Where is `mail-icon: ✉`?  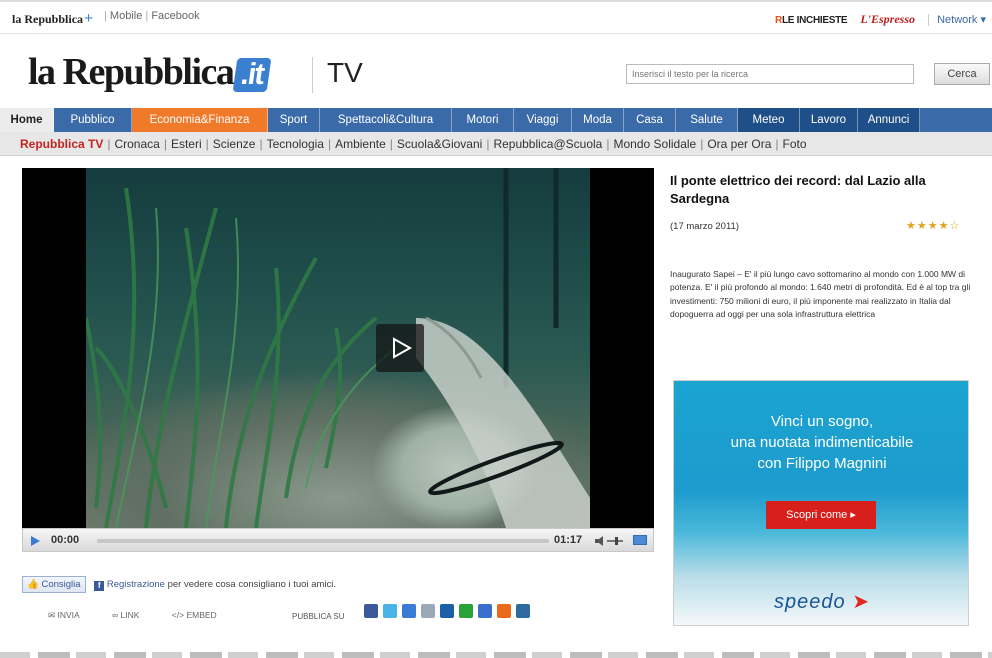
mail-icon: ✉ is located at coordinates (52, 615).